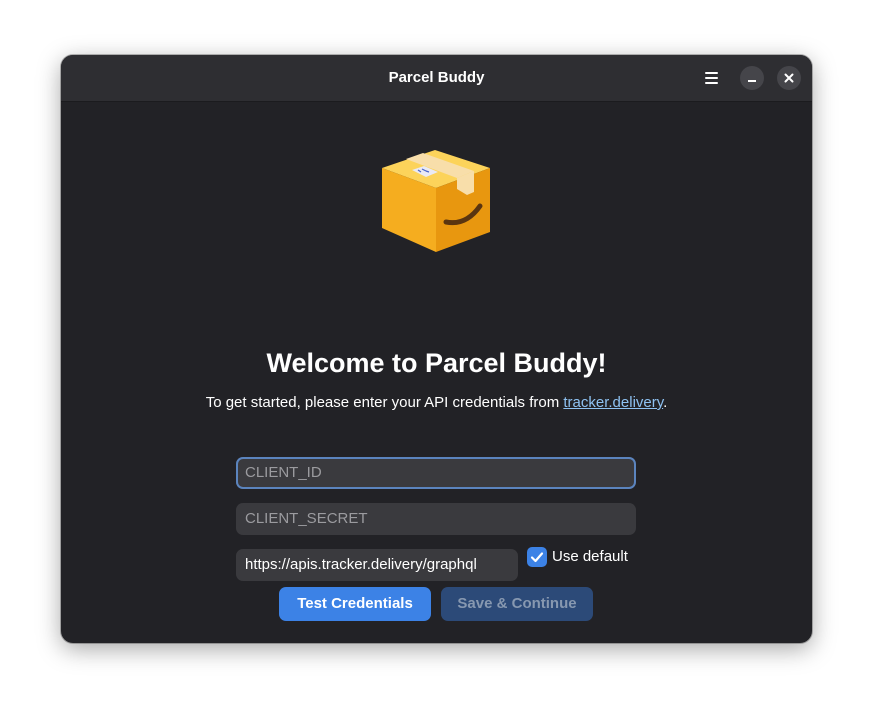  I want to click on save-continue-button: Save & Continue, so click(517, 604).